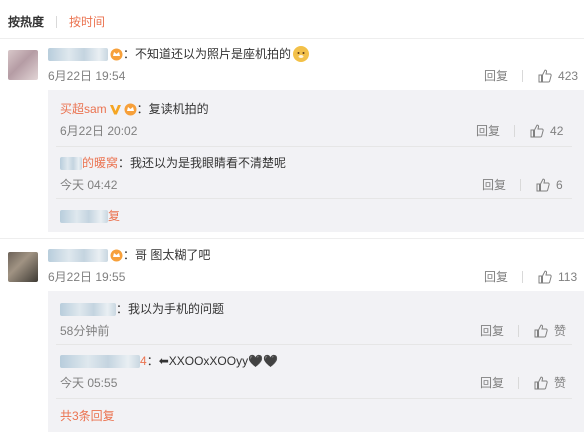 The width and height of the screenshot is (584, 432). I want to click on reply-actions: 回复 42, so click(519, 131).